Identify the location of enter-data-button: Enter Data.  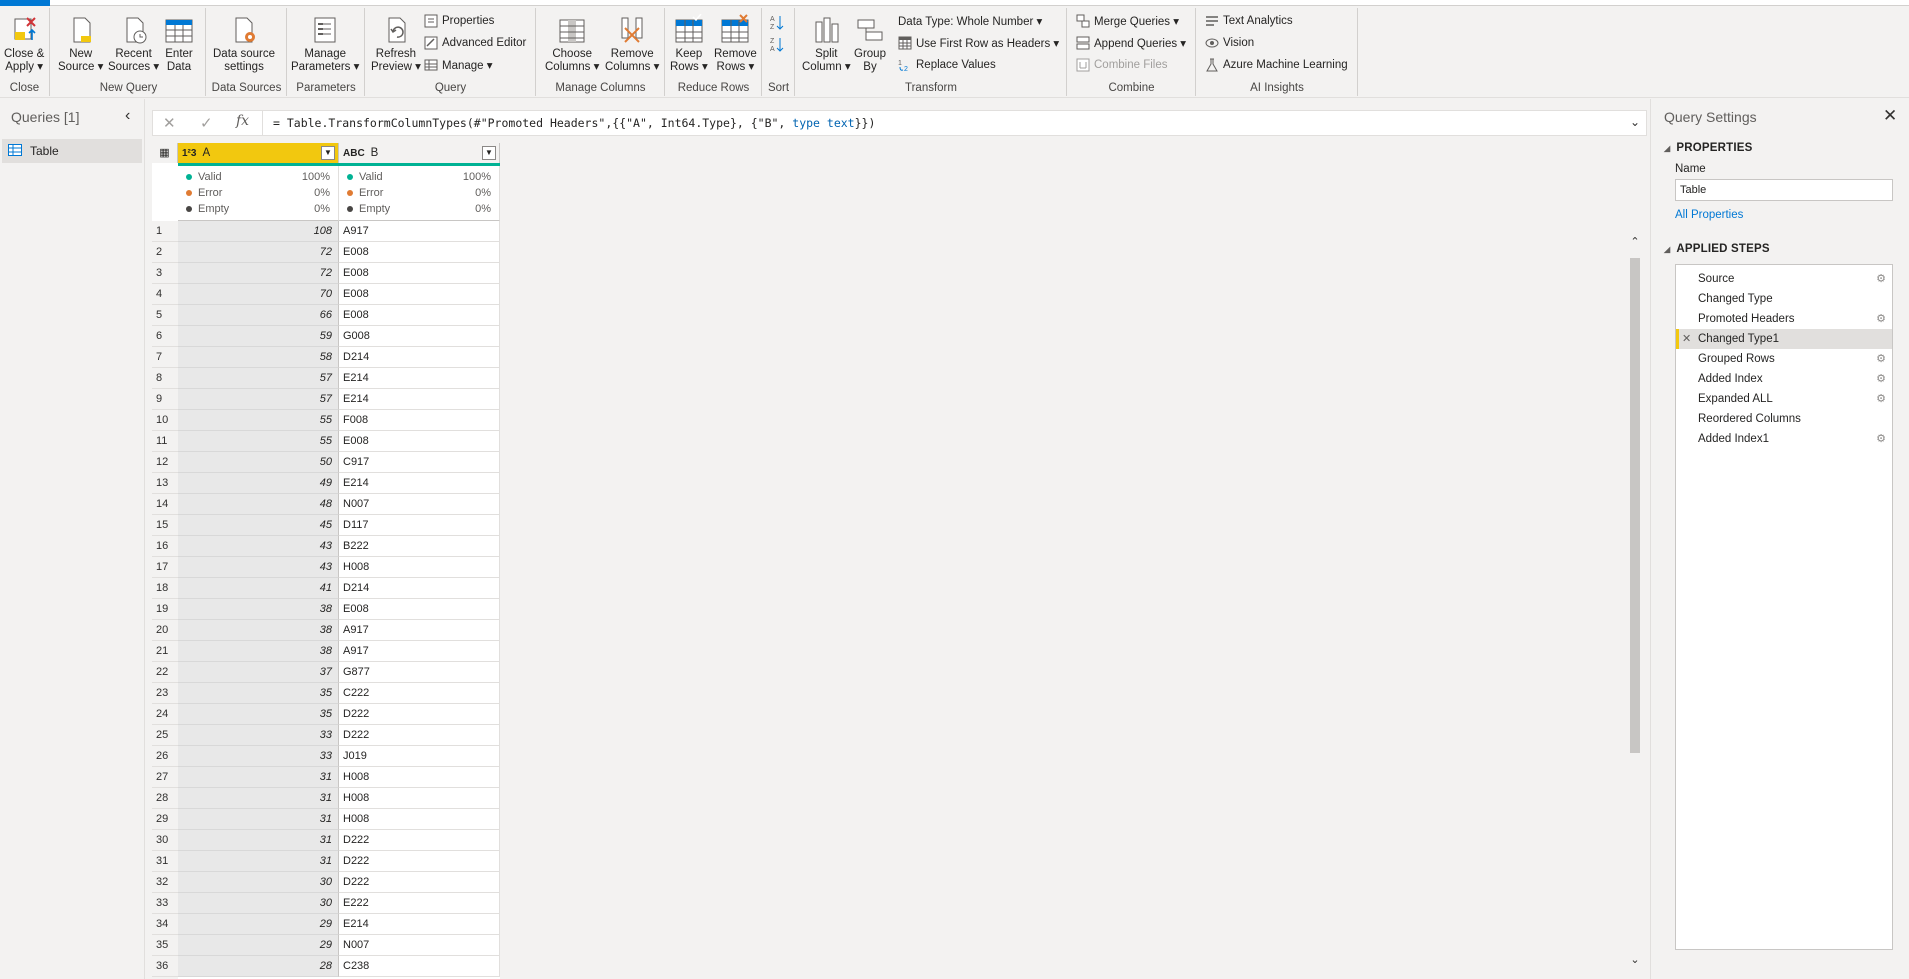
(179, 44).